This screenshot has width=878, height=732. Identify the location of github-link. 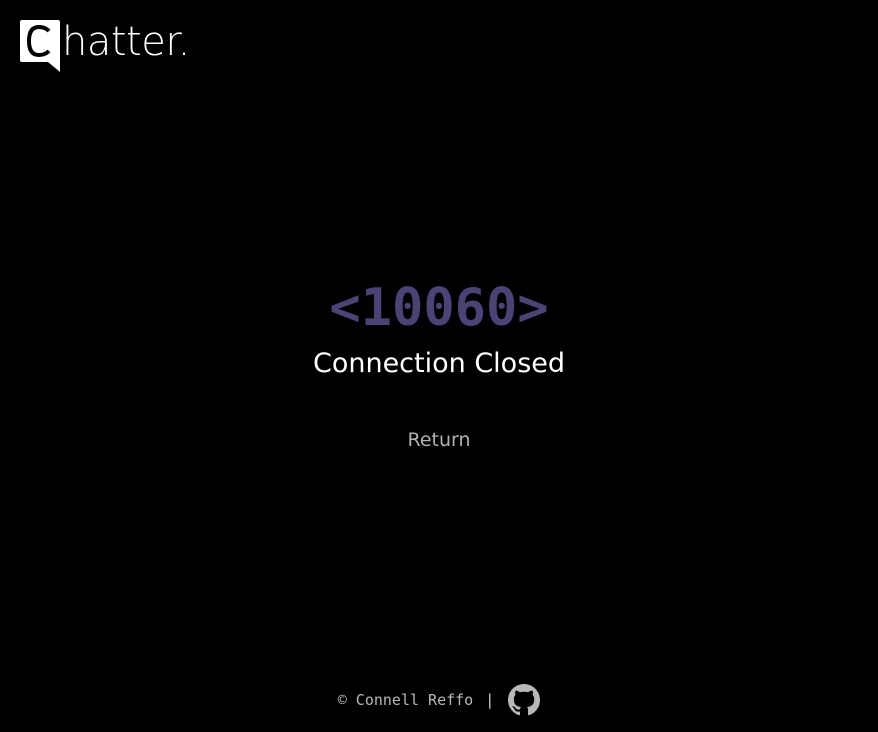
(524, 700).